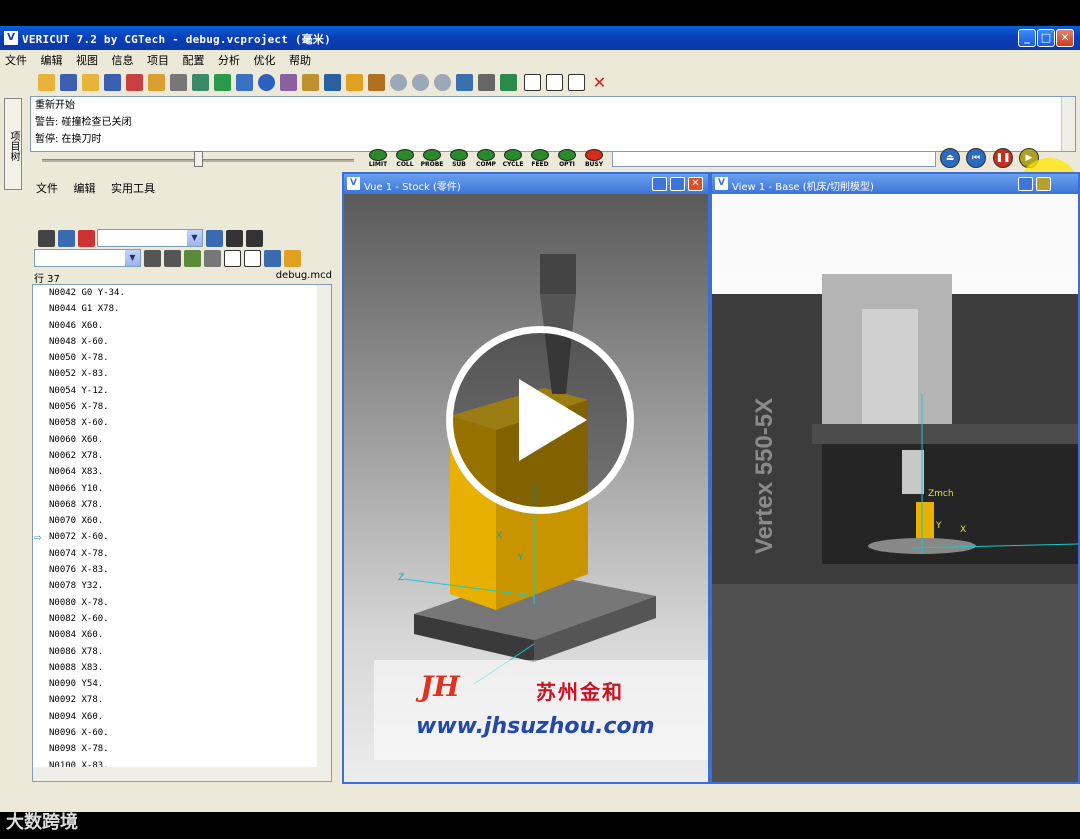 Image resolution: width=1080 pixels, height=839 pixels. Describe the element at coordinates (172, 258) in the screenshot. I see `sigma-step-icon` at that location.